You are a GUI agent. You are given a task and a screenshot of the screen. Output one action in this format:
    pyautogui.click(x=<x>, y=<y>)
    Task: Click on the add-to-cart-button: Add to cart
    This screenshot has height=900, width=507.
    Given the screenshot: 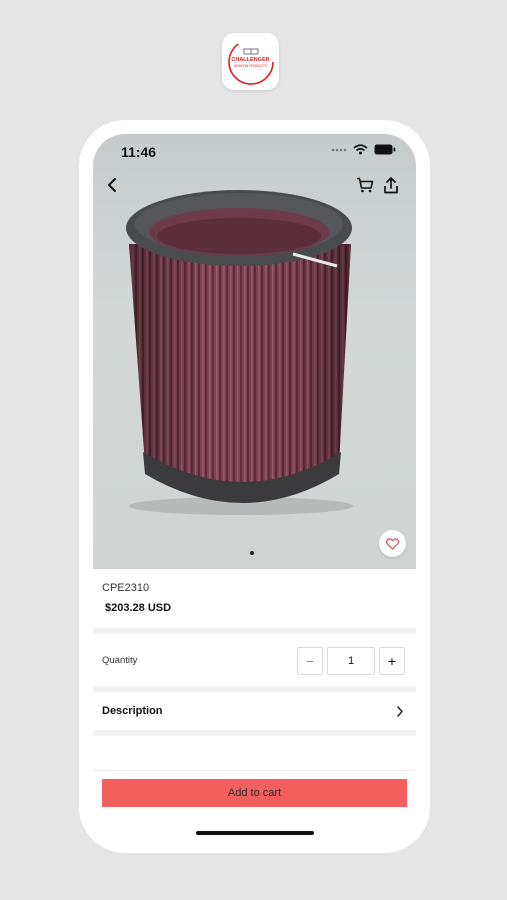 What is the action you would take?
    pyautogui.click(x=254, y=793)
    